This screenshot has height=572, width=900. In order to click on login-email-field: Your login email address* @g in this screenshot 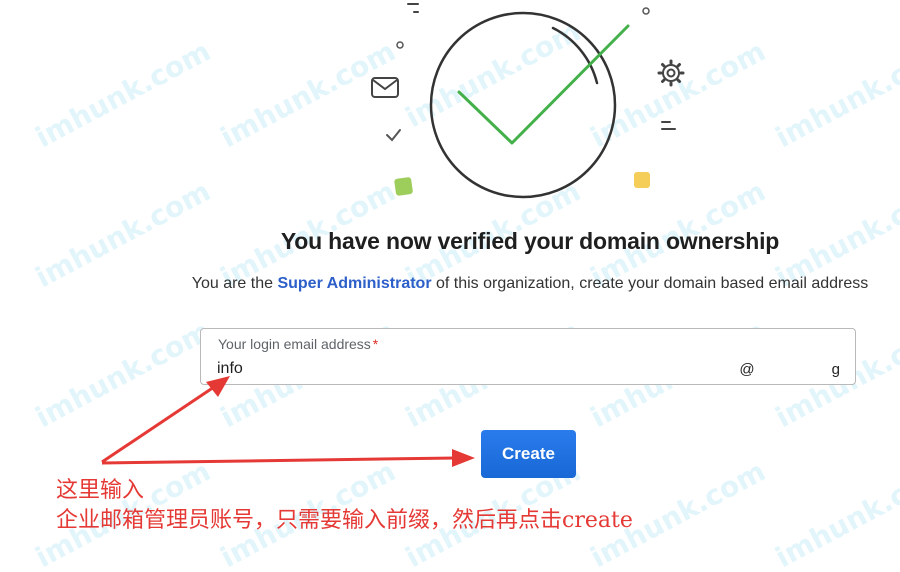, I will do `click(528, 356)`.